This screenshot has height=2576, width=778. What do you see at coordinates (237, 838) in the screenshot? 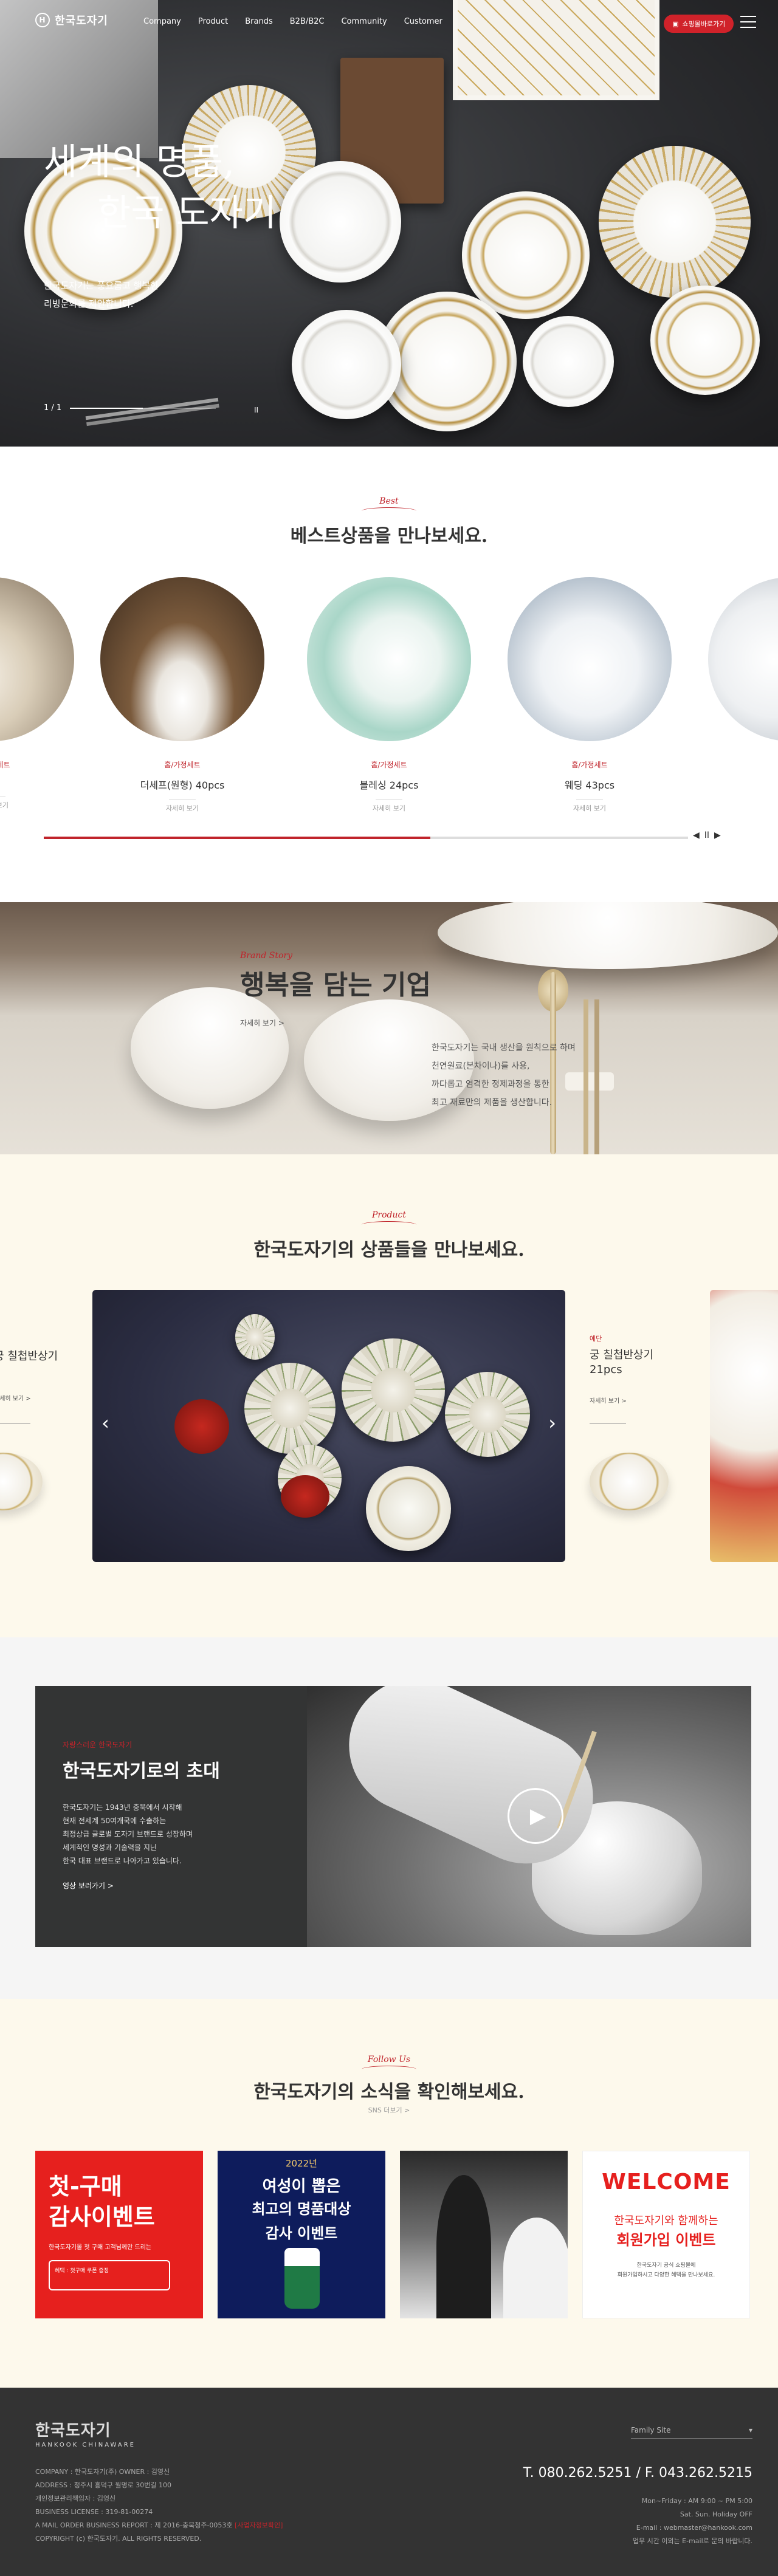
I see `best-progress-fill` at bounding box center [237, 838].